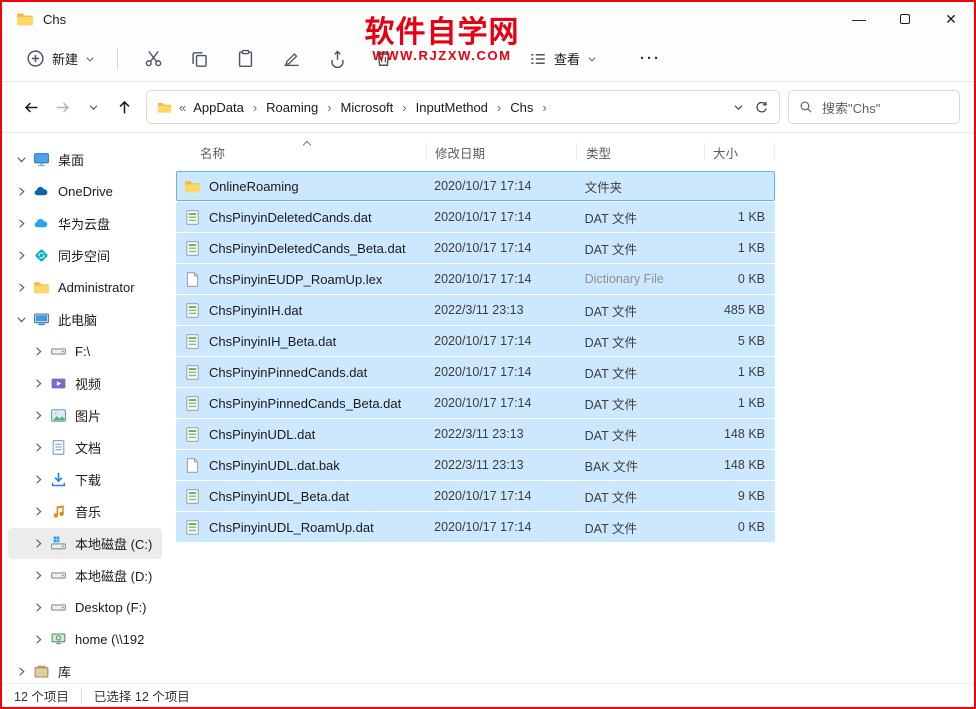 The height and width of the screenshot is (709, 976). What do you see at coordinates (383, 59) in the screenshot?
I see `delete-button` at bounding box center [383, 59].